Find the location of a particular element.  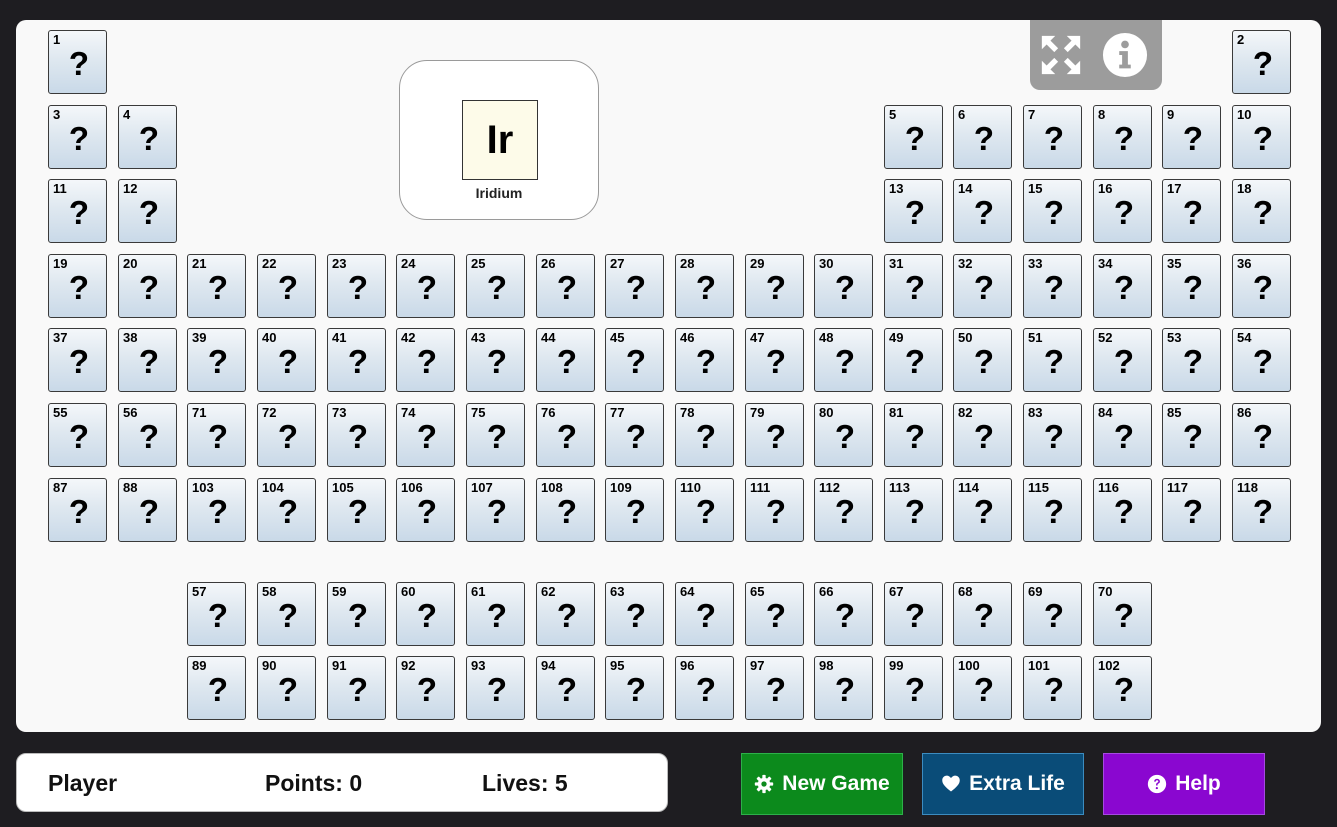

element-tile-25: 25? is located at coordinates (495, 286).